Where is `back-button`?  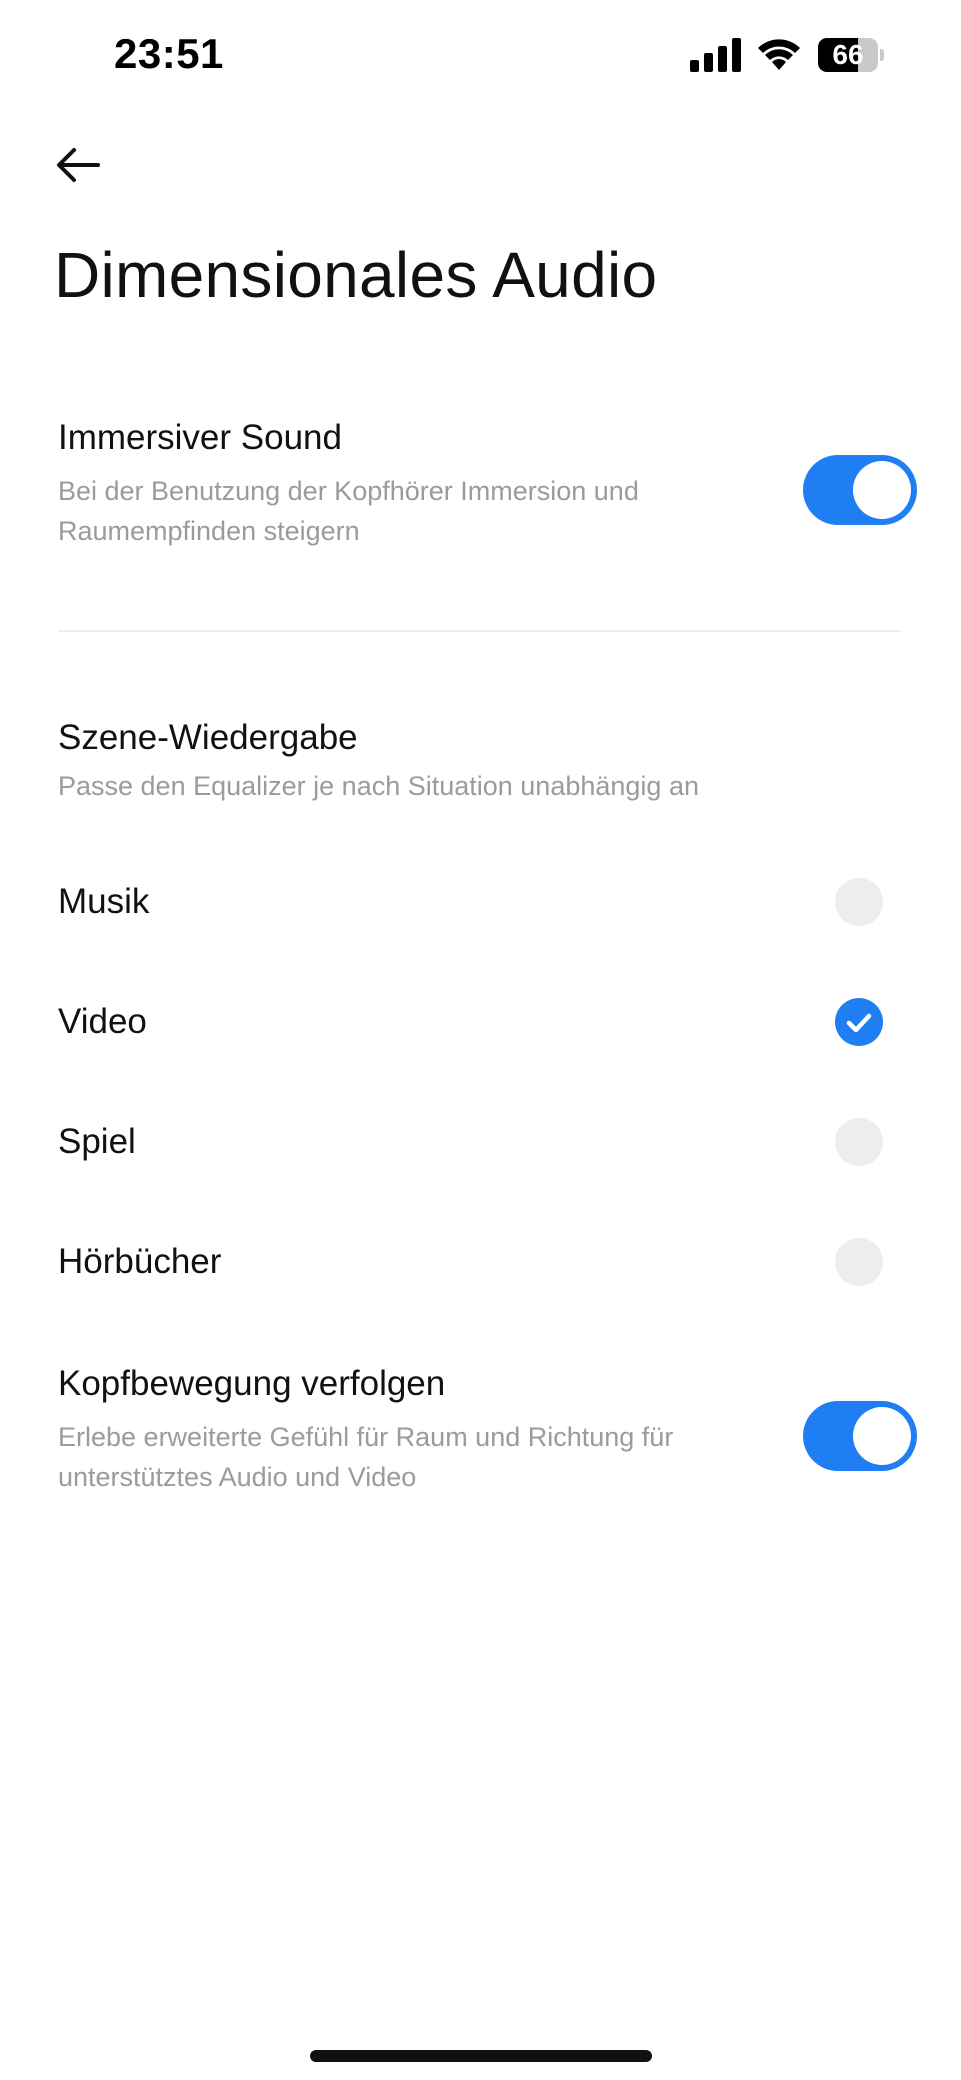
back-button is located at coordinates (80, 165).